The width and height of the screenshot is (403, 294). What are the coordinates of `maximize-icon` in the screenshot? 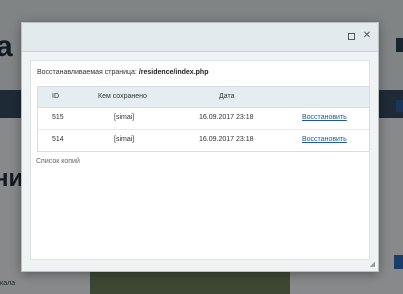 It's located at (351, 36).